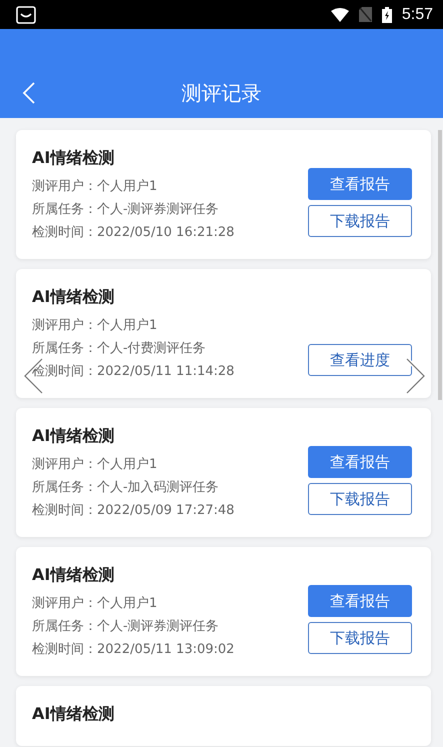  Describe the element at coordinates (133, 511) in the screenshot. I see `record-field: 检测时间：2022/05/09 17:27:48` at that location.